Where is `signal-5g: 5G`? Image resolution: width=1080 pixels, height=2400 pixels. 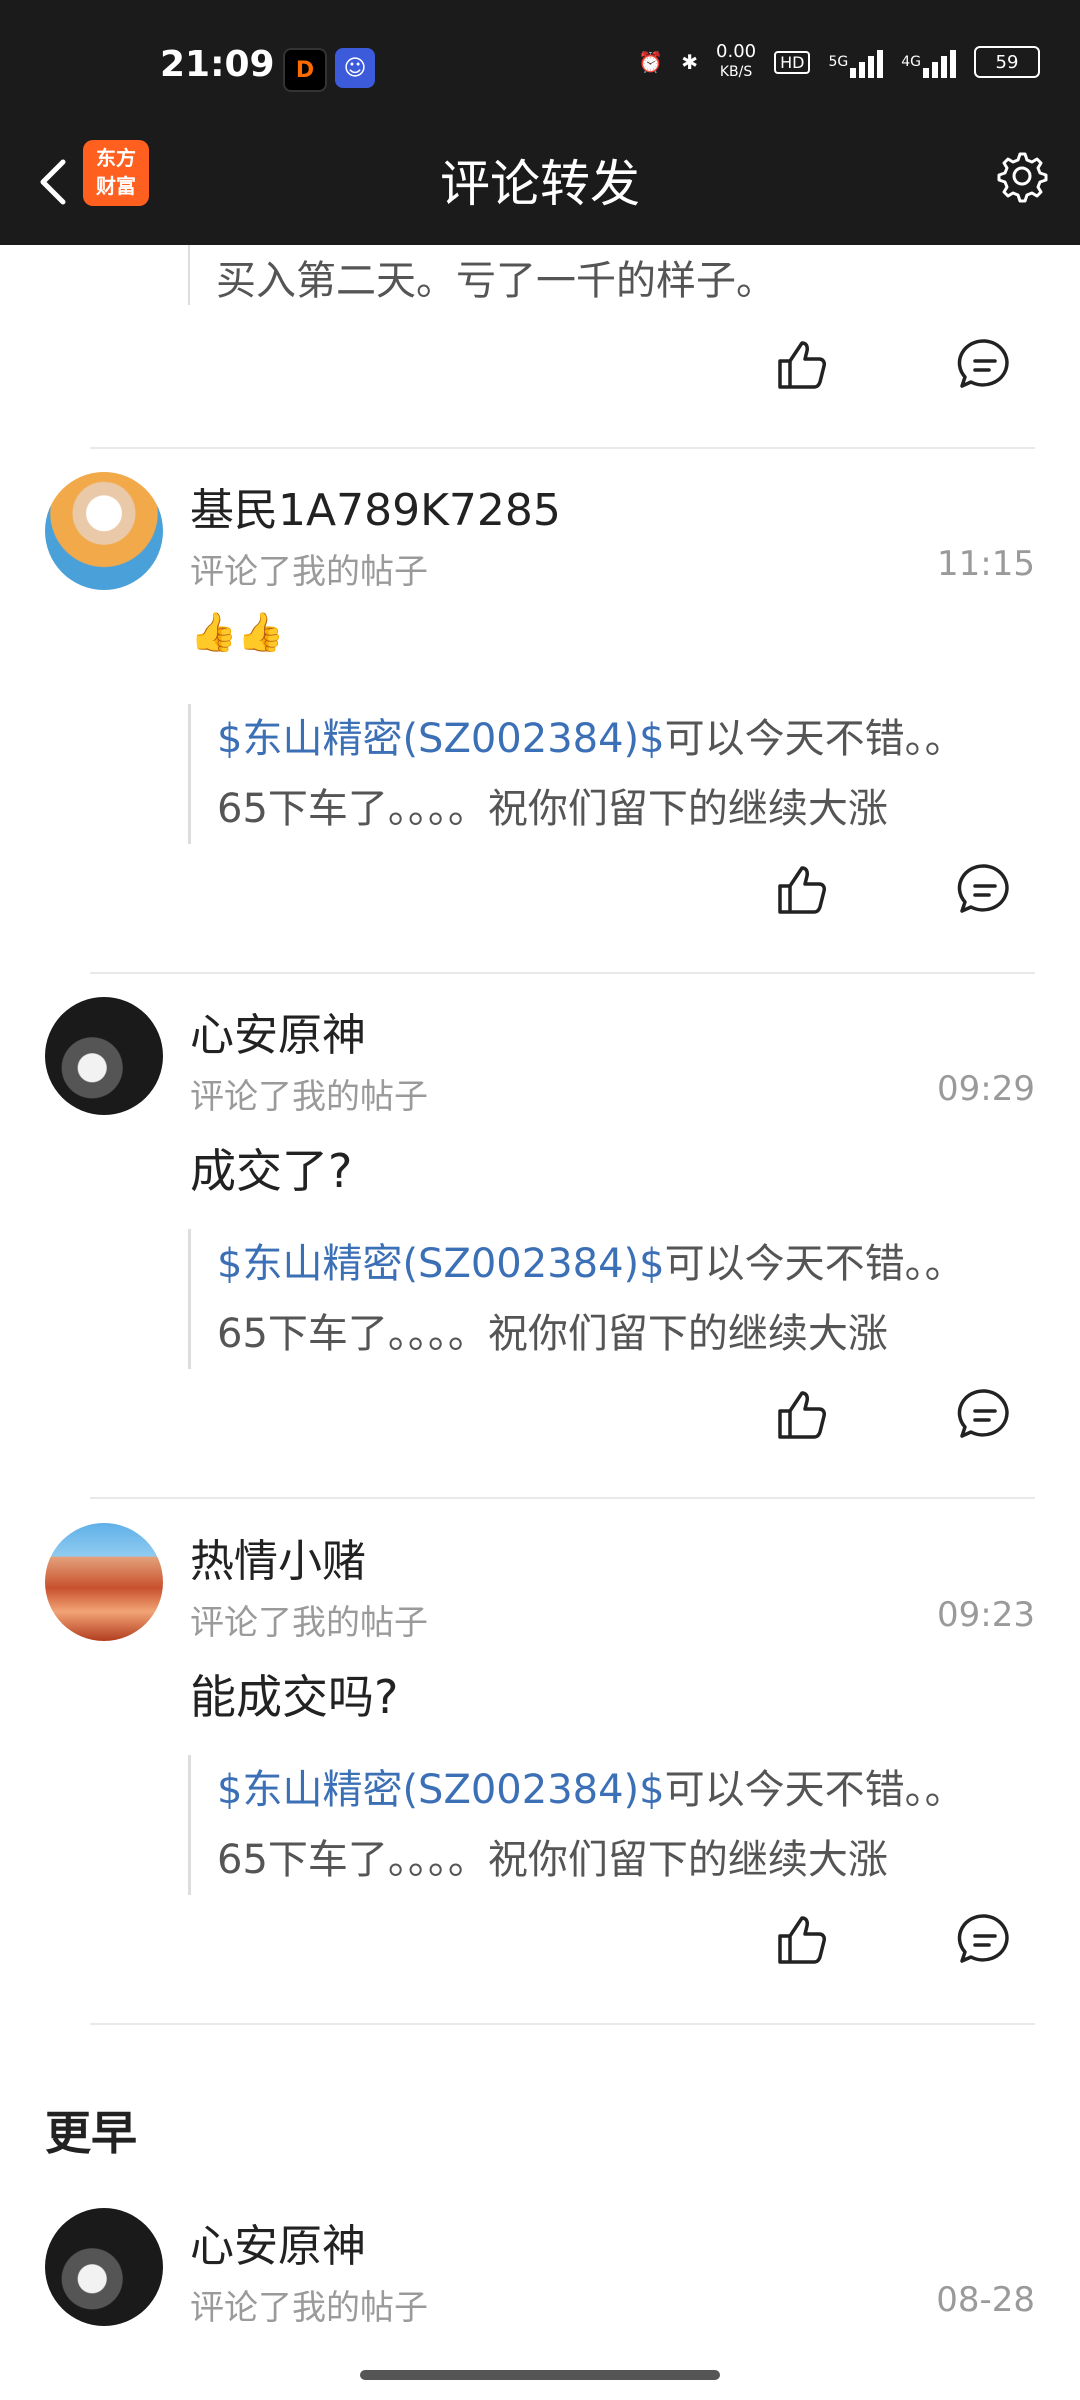 signal-5g: 5G is located at coordinates (856, 62).